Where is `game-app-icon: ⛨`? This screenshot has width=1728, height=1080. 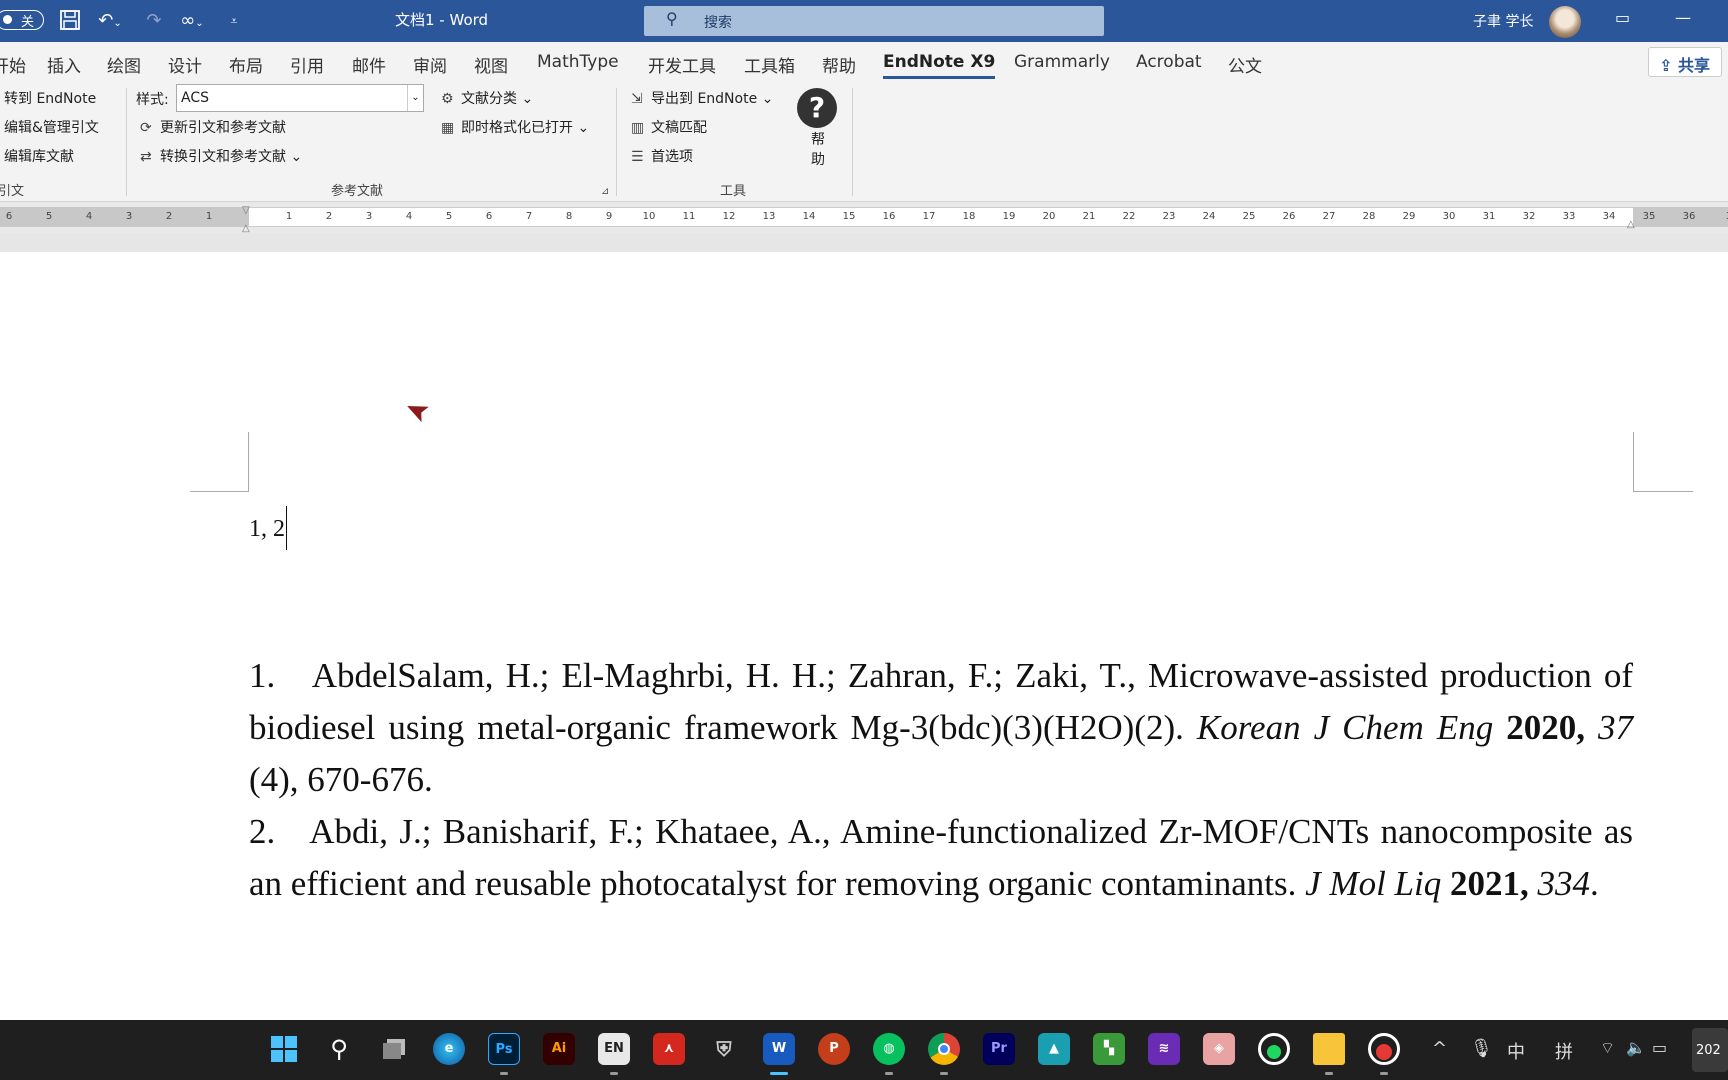 game-app-icon: ⛨ is located at coordinates (724, 1049).